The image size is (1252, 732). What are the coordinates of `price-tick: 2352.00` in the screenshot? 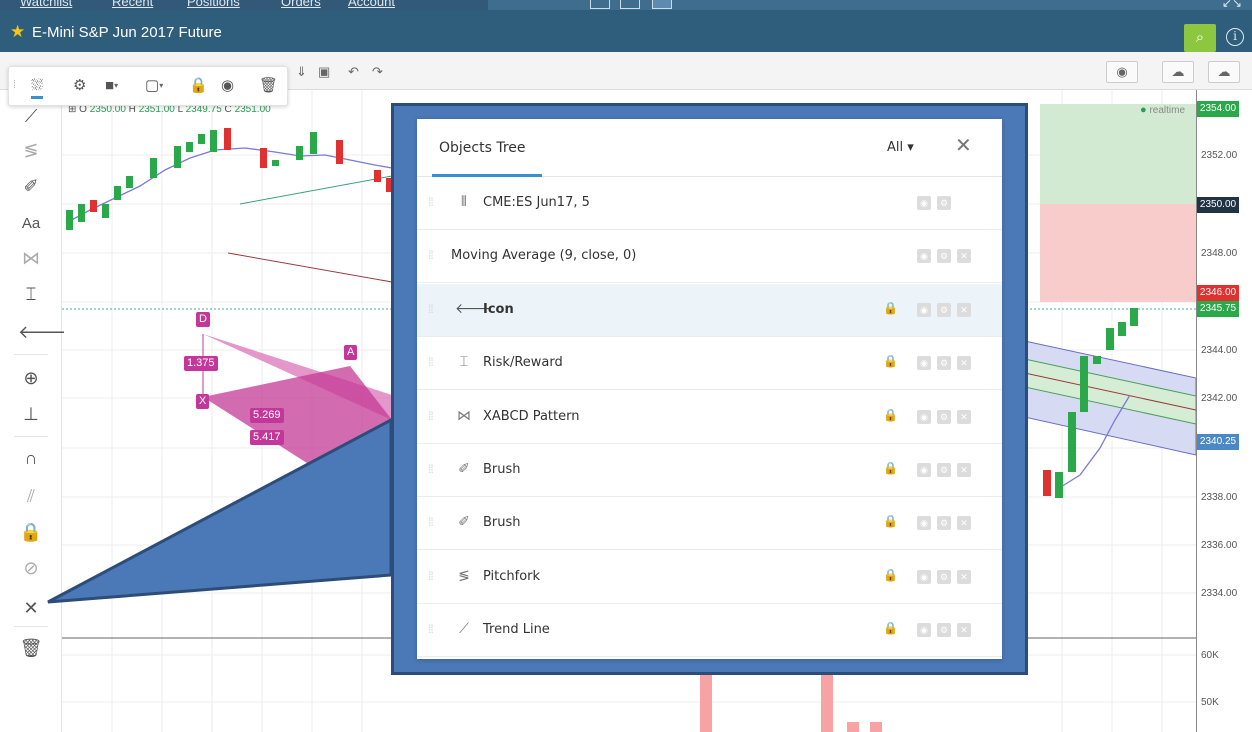 It's located at (1219, 155).